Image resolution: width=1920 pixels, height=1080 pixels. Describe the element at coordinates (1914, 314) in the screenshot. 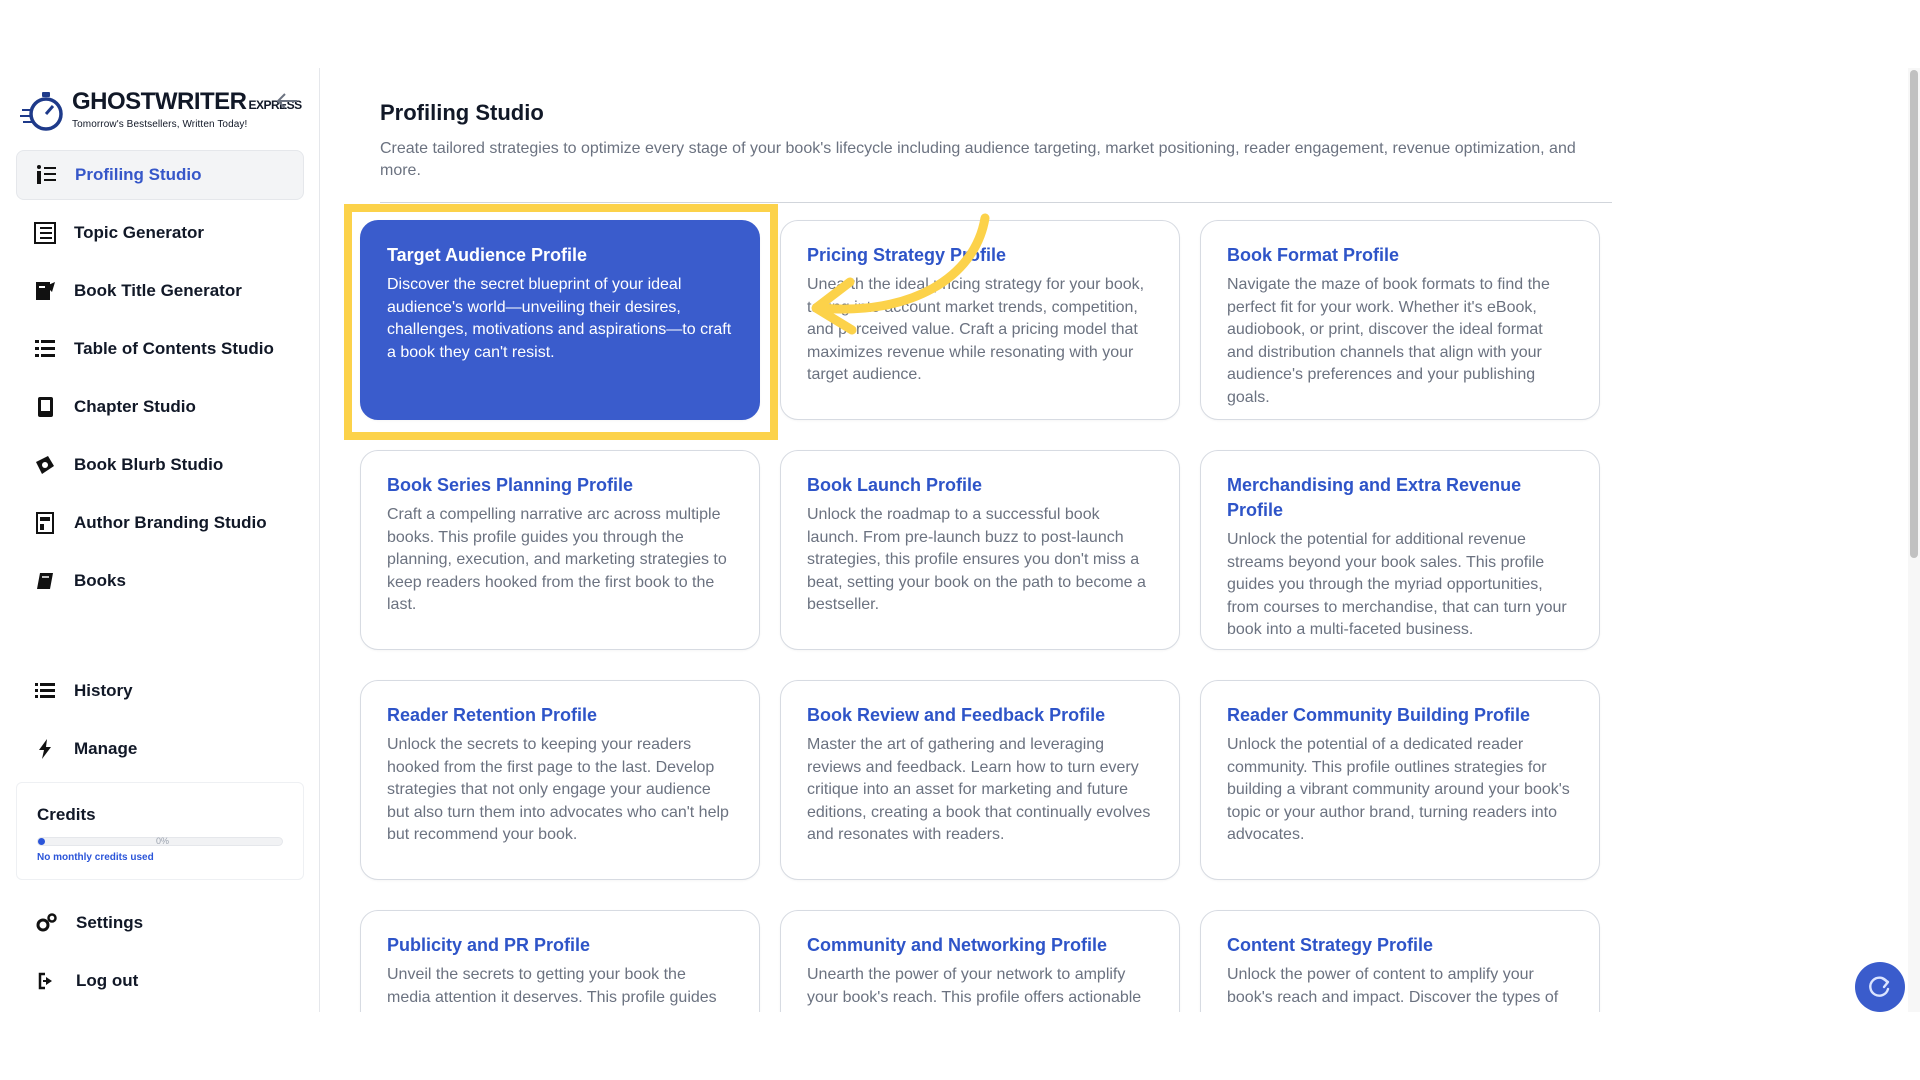

I see `scrollbar-thumb` at that location.